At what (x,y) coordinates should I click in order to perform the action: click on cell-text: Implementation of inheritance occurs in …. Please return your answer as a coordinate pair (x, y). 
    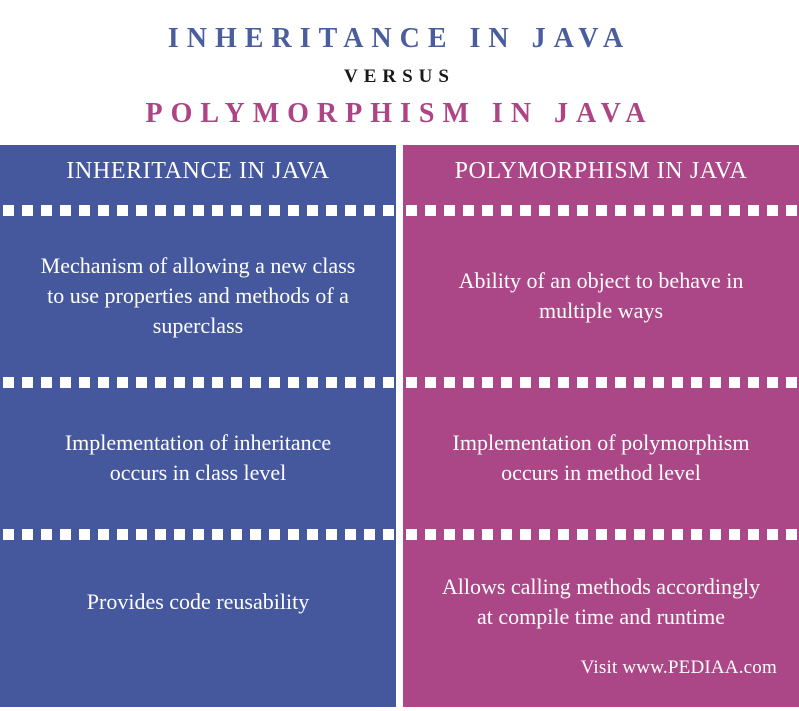
    Looking at the image, I should click on (198, 457).